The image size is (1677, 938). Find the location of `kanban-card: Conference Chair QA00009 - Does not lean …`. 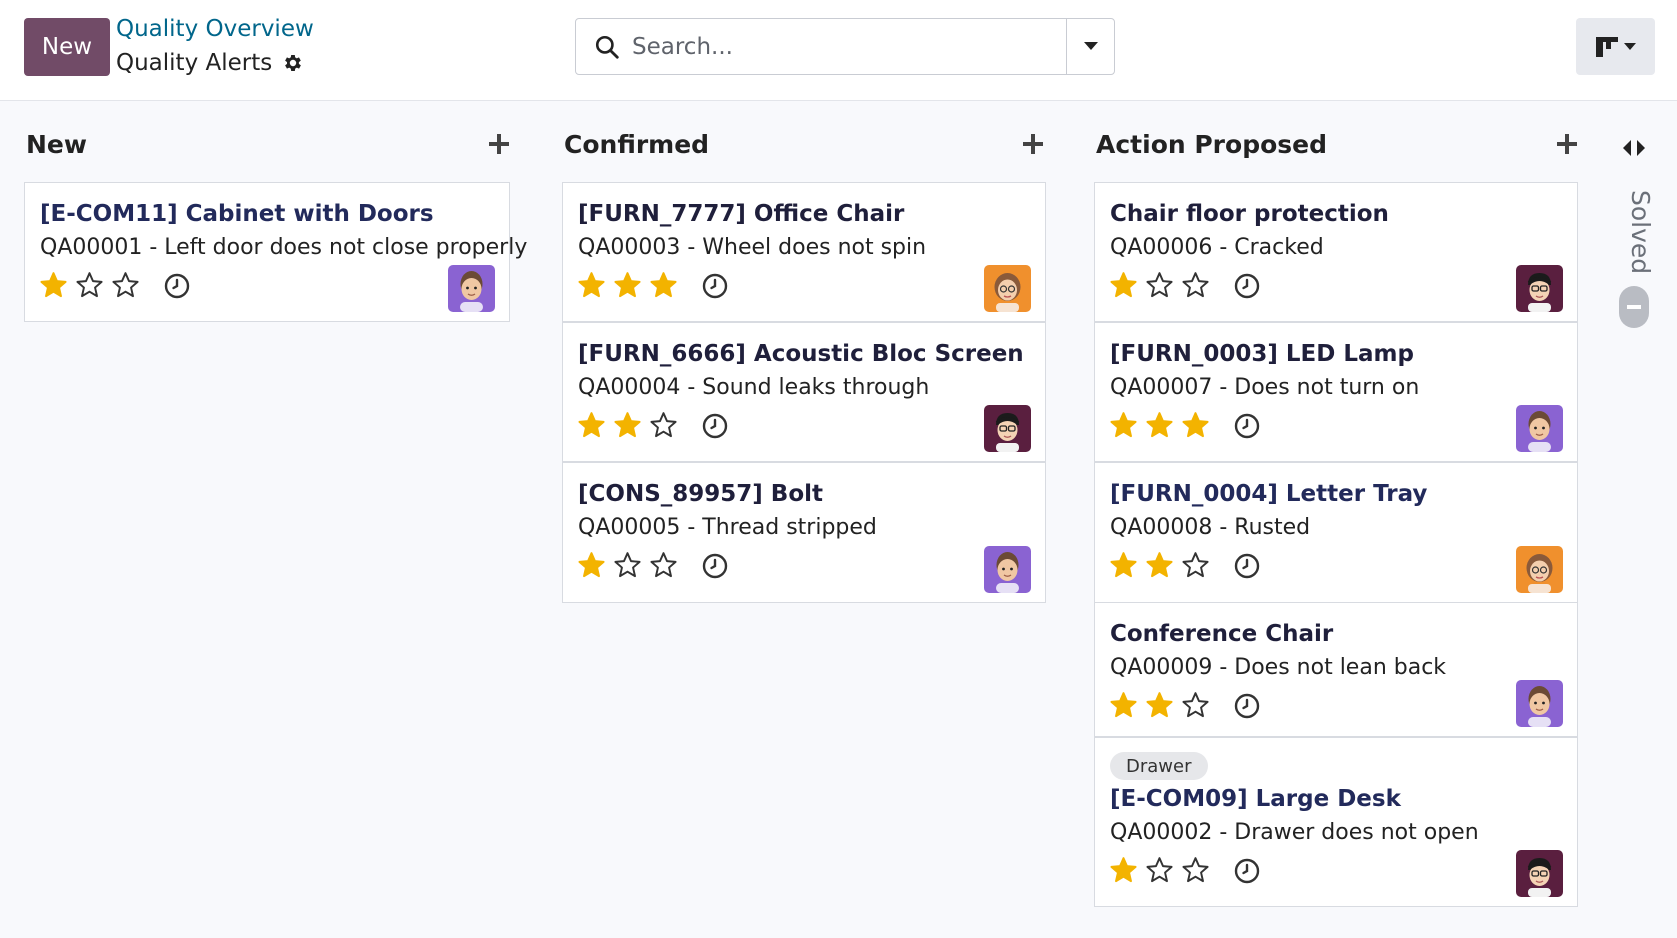

kanban-card: Conference Chair QA00009 - Does not lean … is located at coordinates (1336, 669).